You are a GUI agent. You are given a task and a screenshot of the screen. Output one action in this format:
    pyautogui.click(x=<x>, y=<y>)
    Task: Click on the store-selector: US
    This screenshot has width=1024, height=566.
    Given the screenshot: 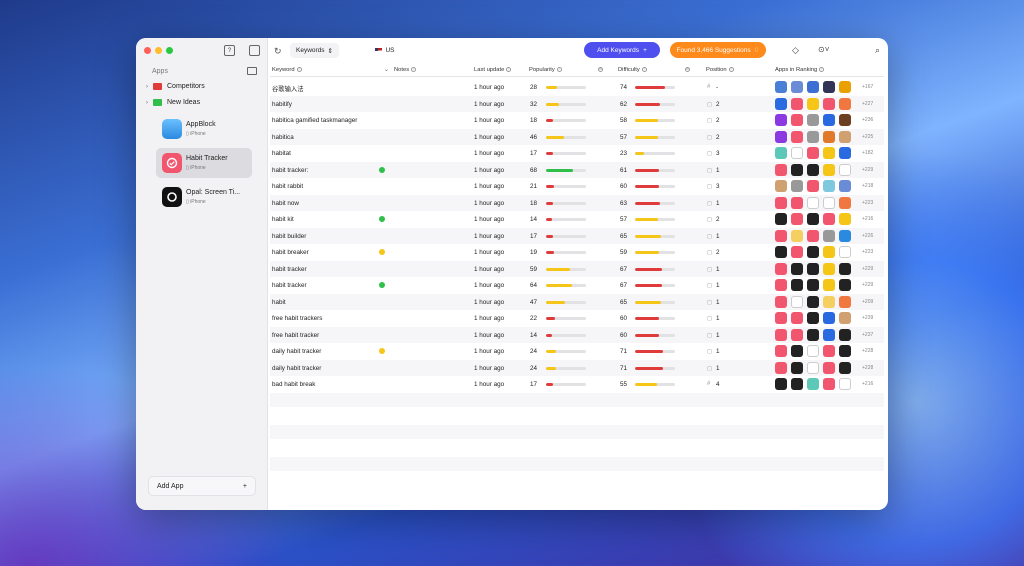 What is the action you would take?
    pyautogui.click(x=385, y=50)
    